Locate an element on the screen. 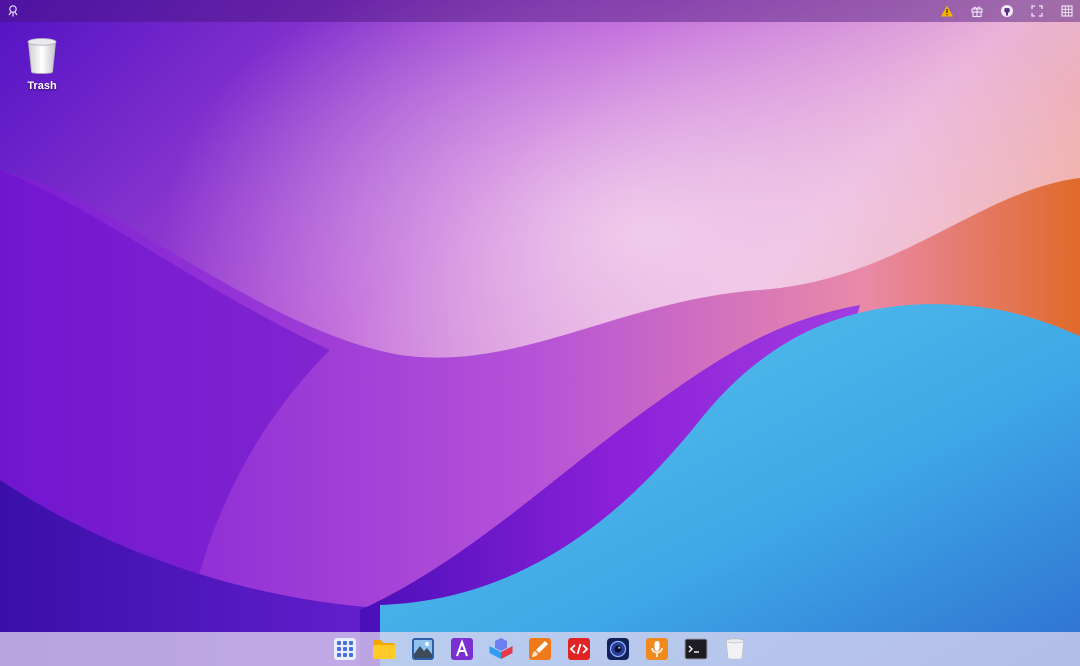 Image resolution: width=1080 pixels, height=666 pixels. camera-app-icon is located at coordinates (618, 649).